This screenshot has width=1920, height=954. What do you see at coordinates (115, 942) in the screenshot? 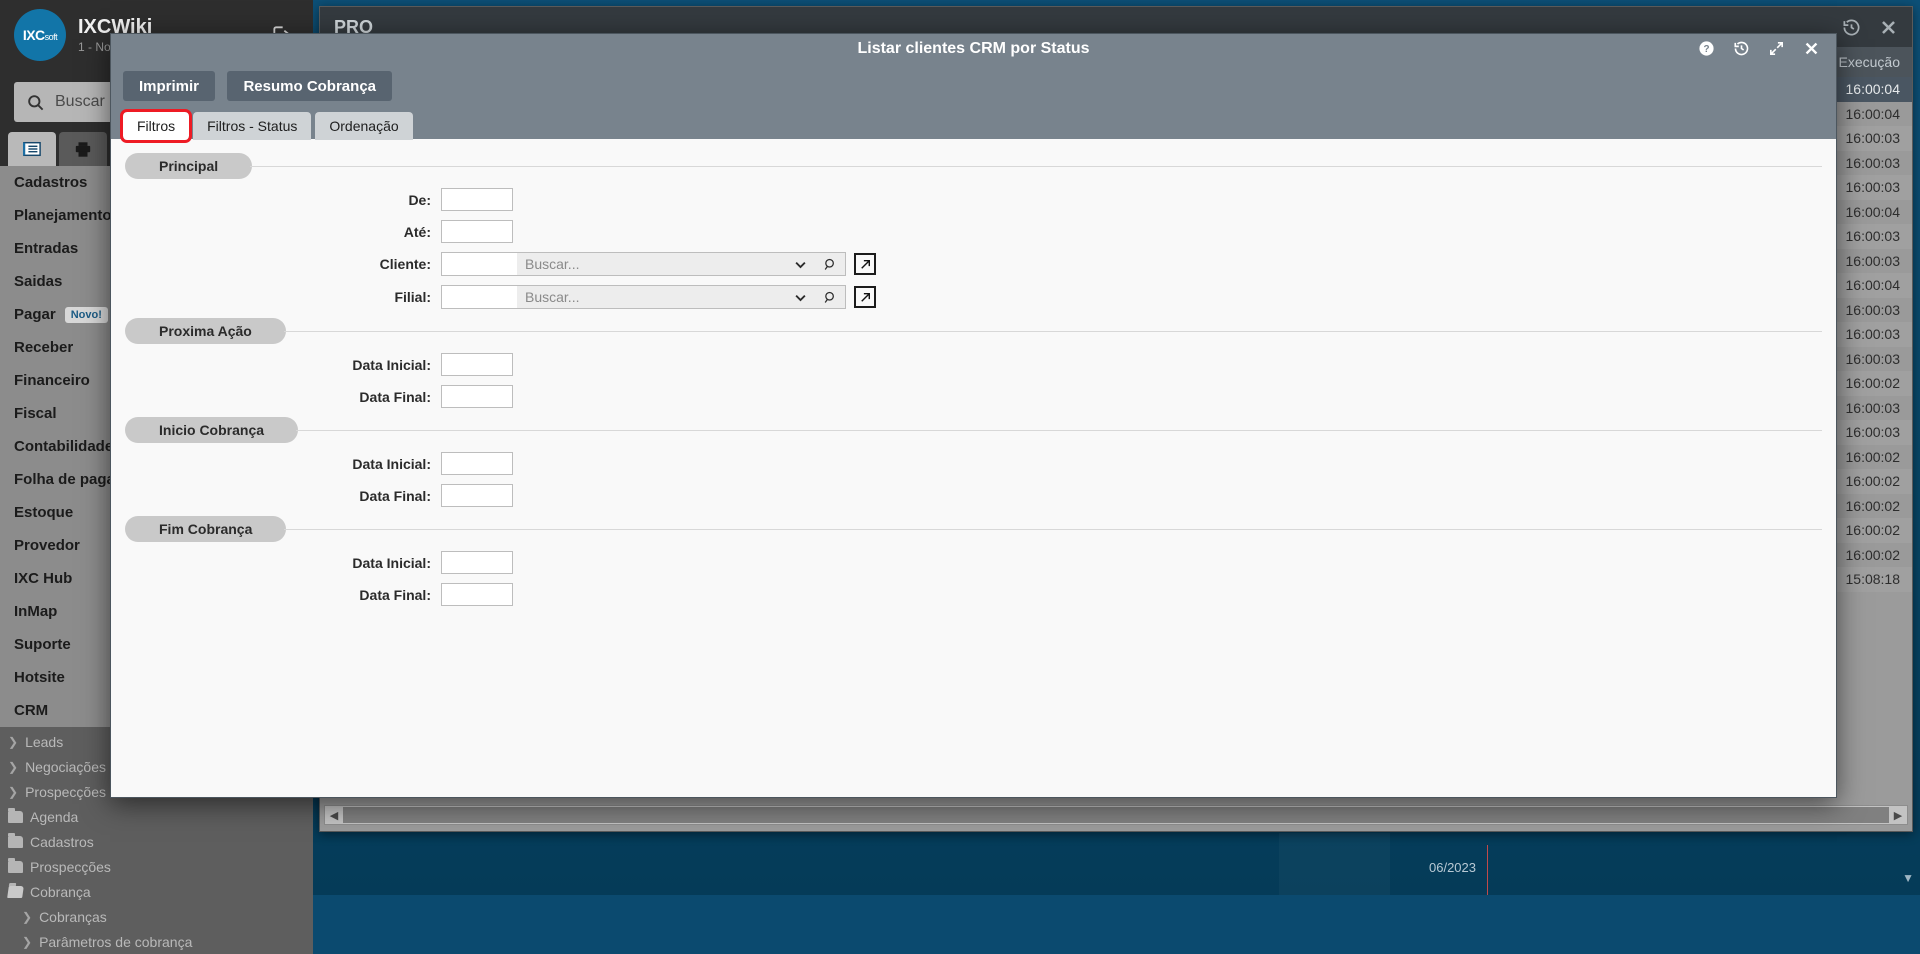
I see `sidebar-subitem-label: Parâmetros de cobrança` at bounding box center [115, 942].